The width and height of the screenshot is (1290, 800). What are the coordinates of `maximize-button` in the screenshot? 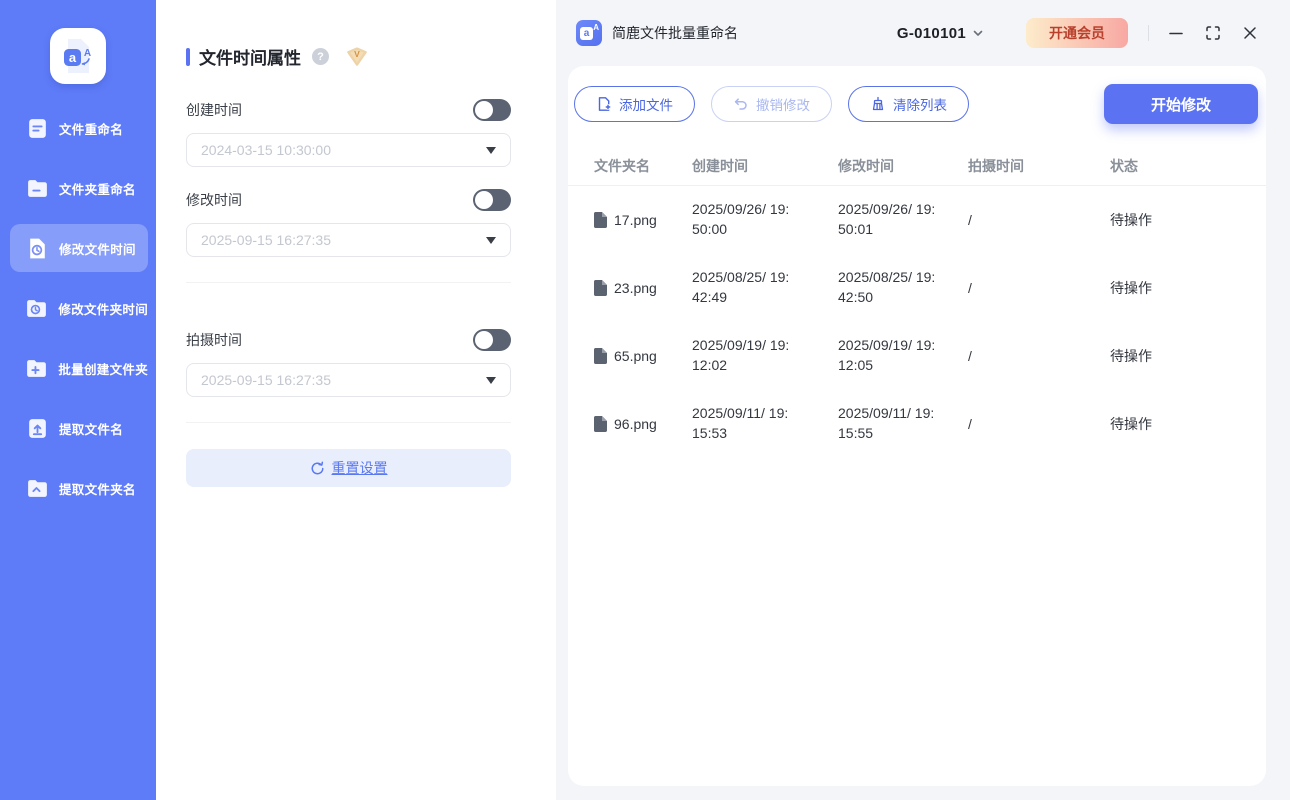 It's located at (1213, 33).